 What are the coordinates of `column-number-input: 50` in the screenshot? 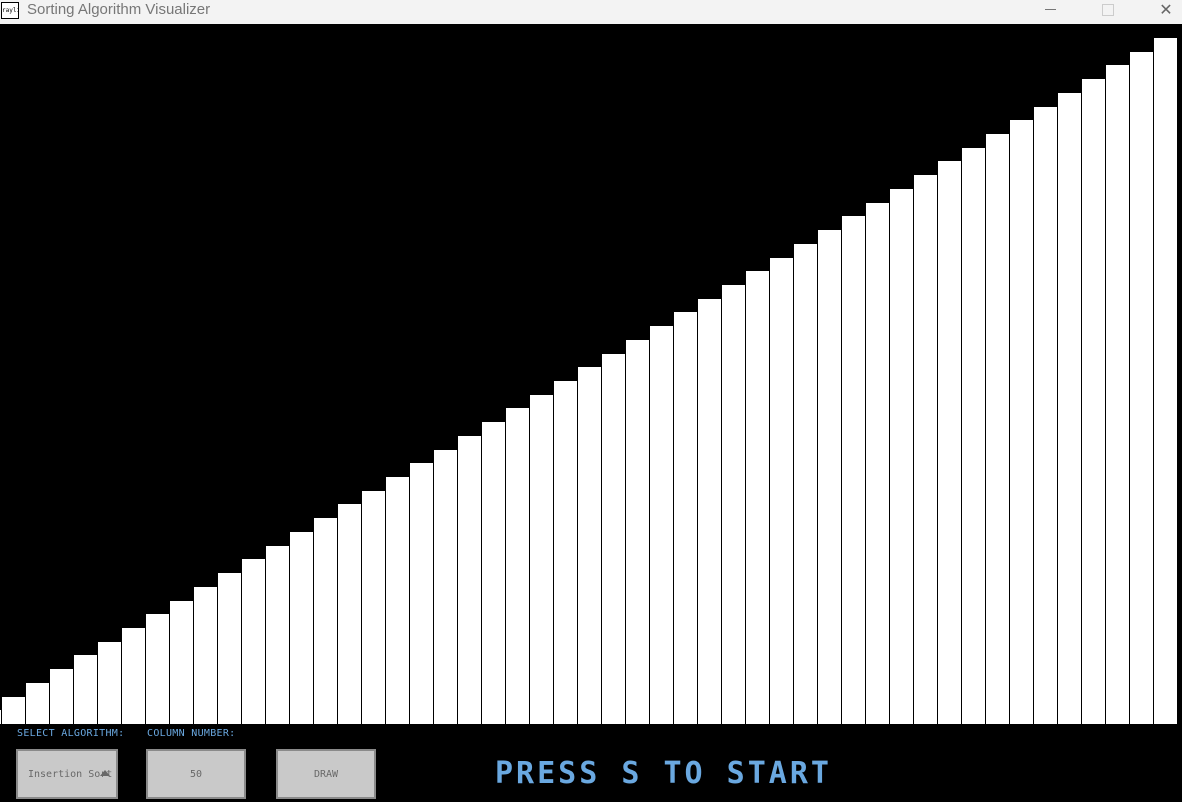 It's located at (196, 774).